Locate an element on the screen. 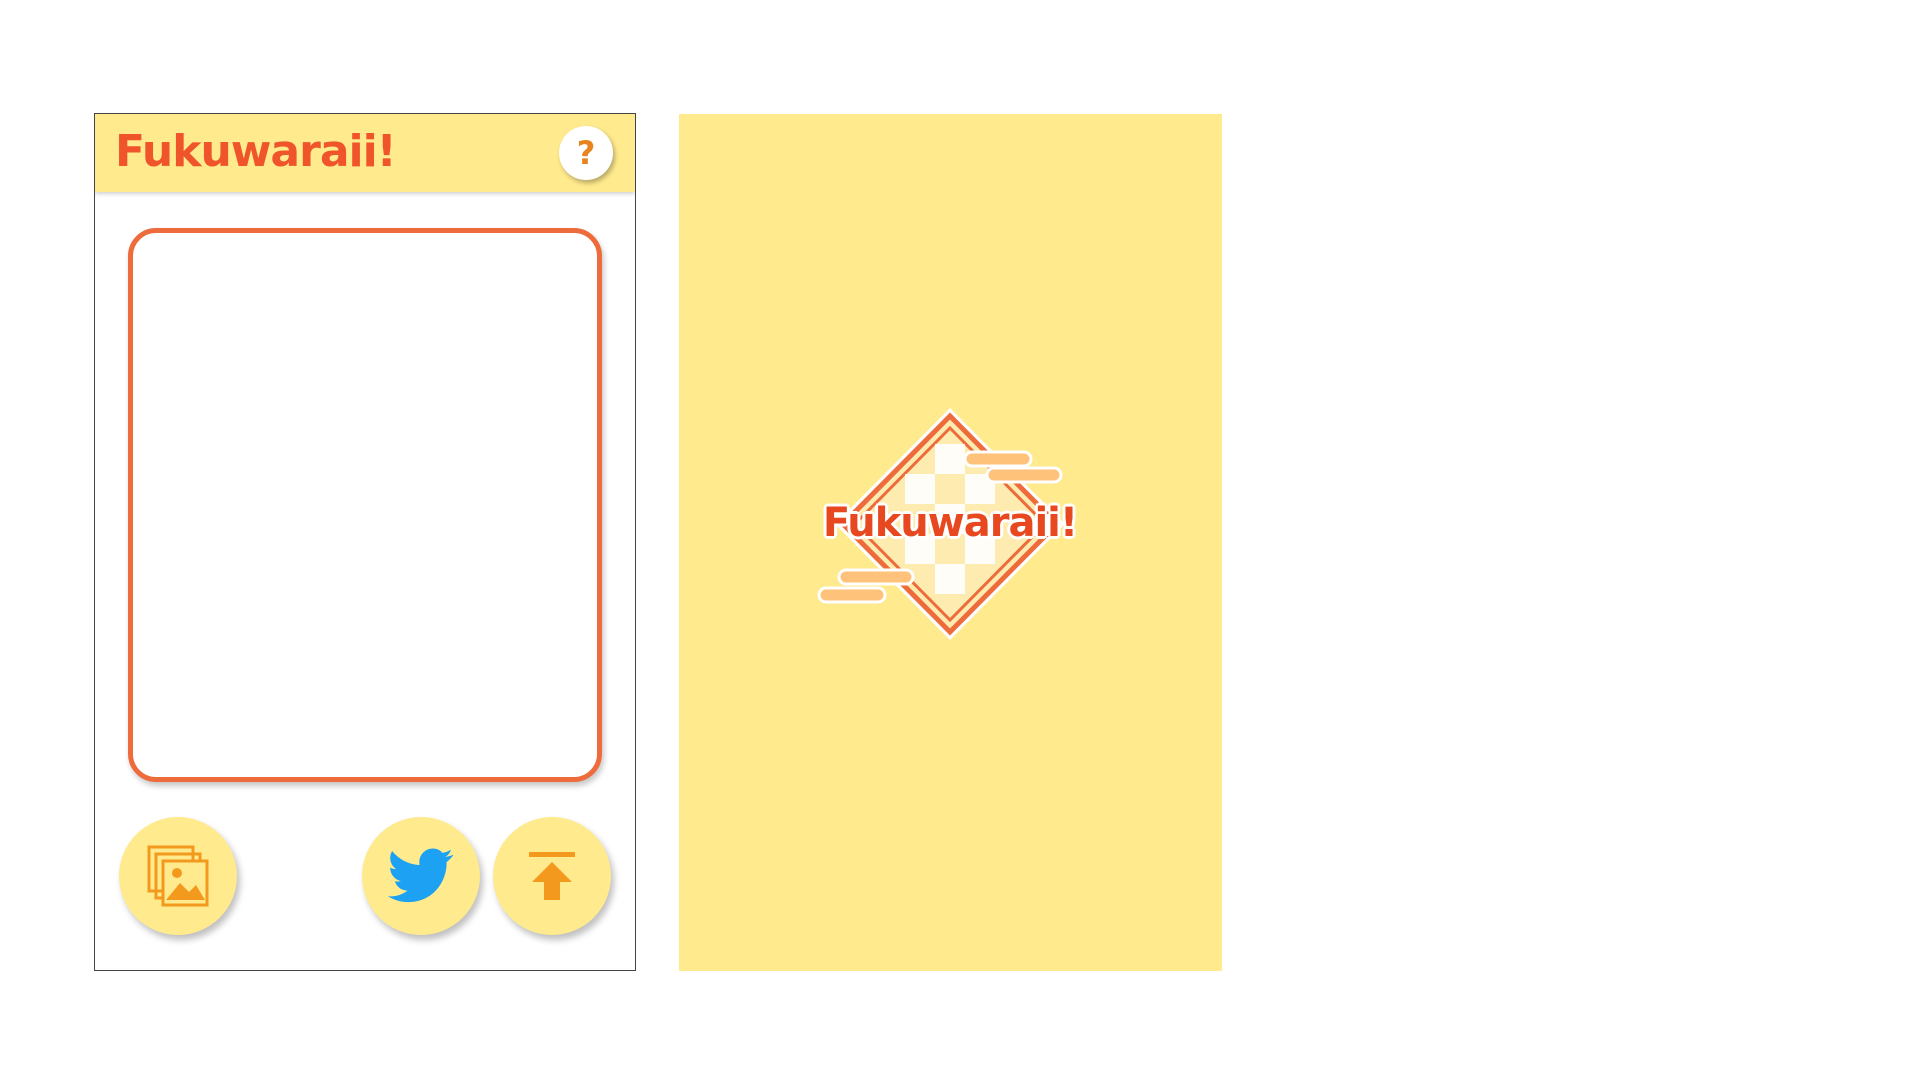  upload-arrow-icon is located at coordinates (552, 876).